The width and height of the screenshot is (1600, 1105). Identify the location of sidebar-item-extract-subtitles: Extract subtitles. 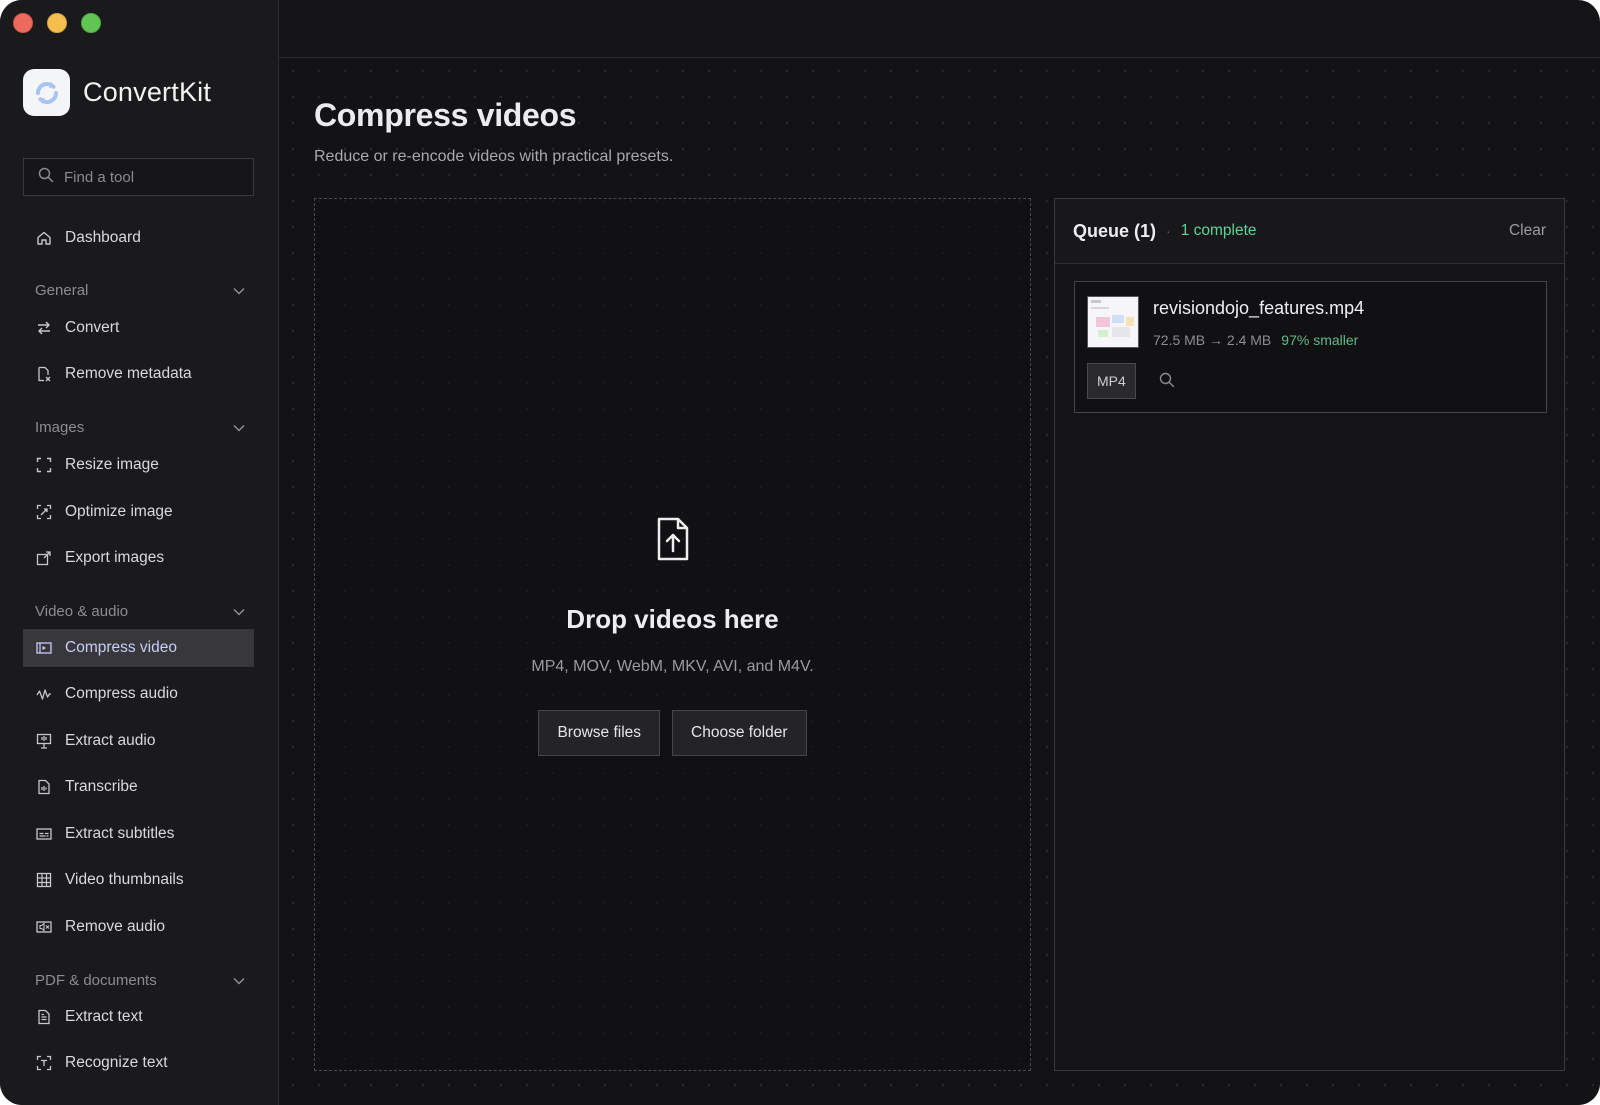
(138, 834).